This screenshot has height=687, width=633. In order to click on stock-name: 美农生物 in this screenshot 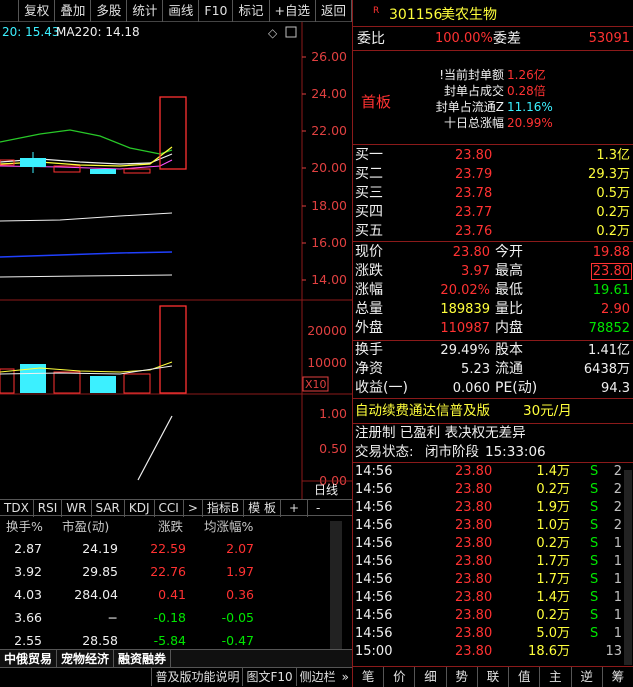, I will do `click(469, 15)`.